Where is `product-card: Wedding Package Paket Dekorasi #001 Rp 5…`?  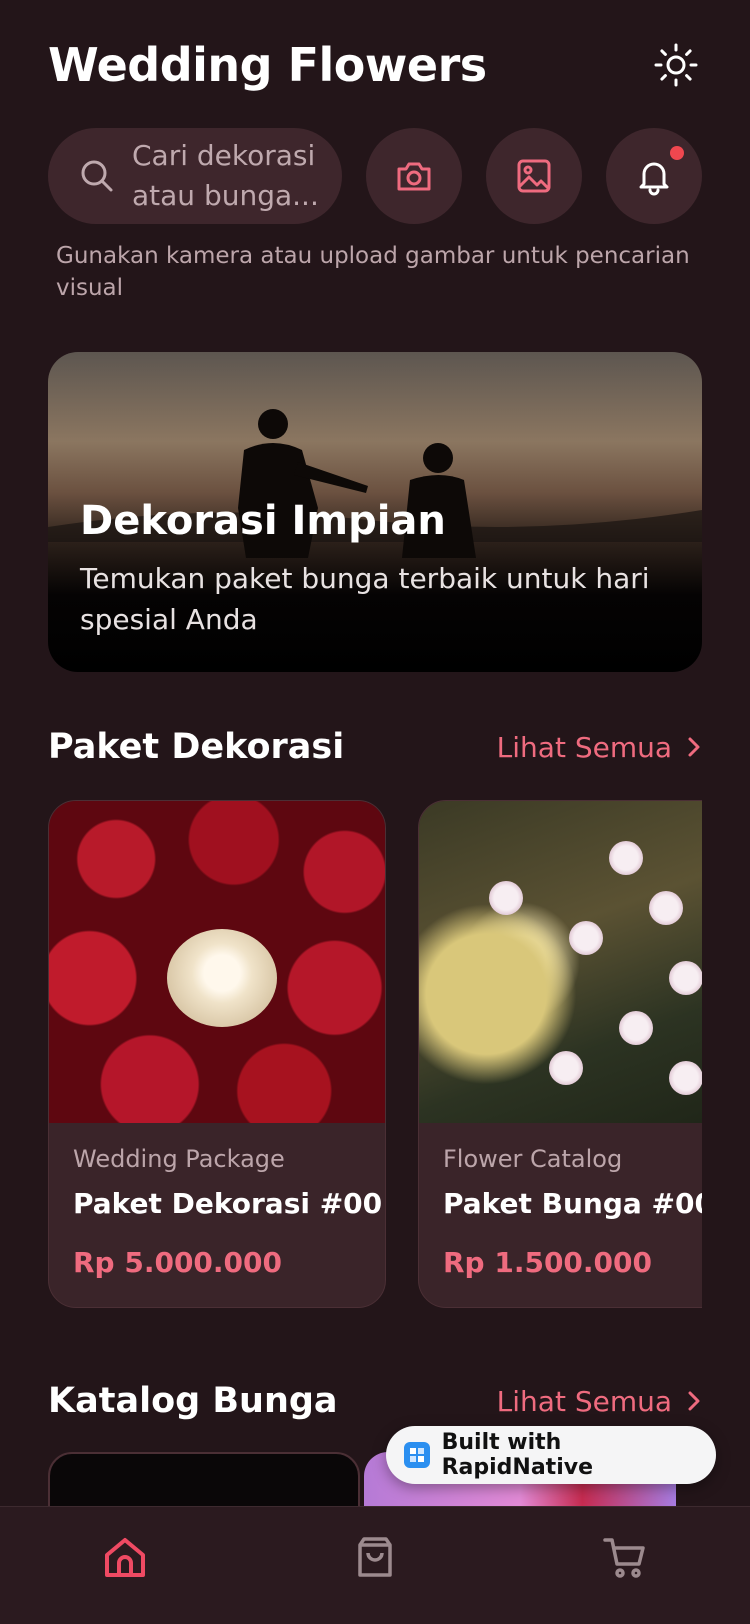
product-card: Wedding Package Paket Dekorasi #001 Rp 5… is located at coordinates (217, 1054).